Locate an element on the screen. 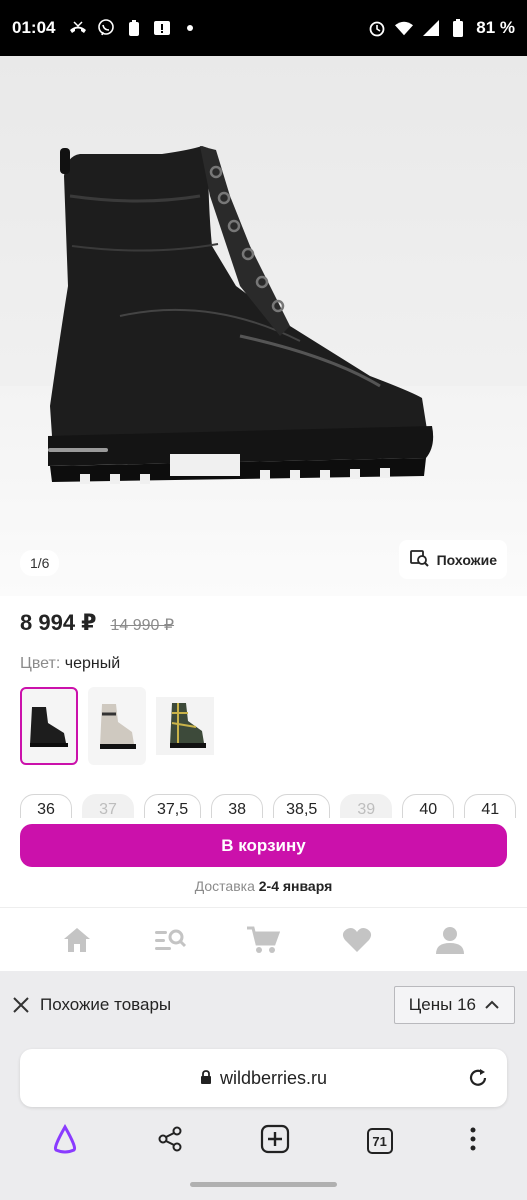 This screenshot has width=527, height=1200. home-indicator is located at coordinates (263, 1184).